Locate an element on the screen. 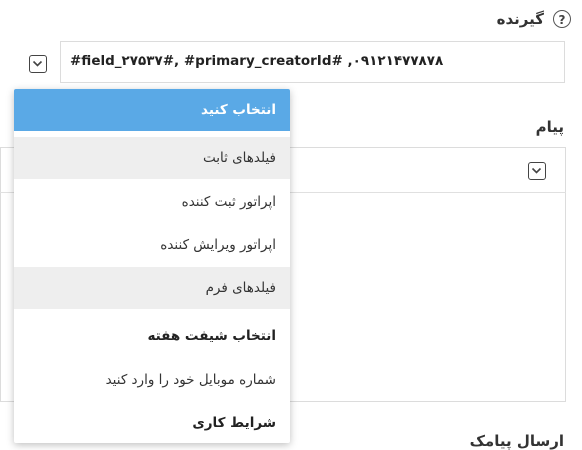 The image size is (582, 450). message-label: پیام is located at coordinates (549, 127).